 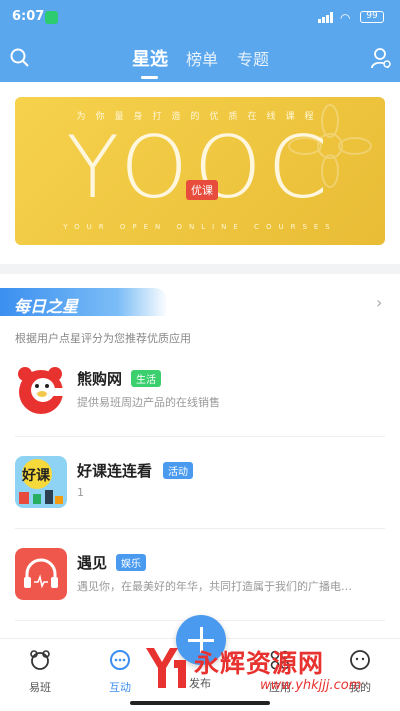 What do you see at coordinates (200, 302) in the screenshot?
I see `daily-star-header: 每日之星 ›` at bounding box center [200, 302].